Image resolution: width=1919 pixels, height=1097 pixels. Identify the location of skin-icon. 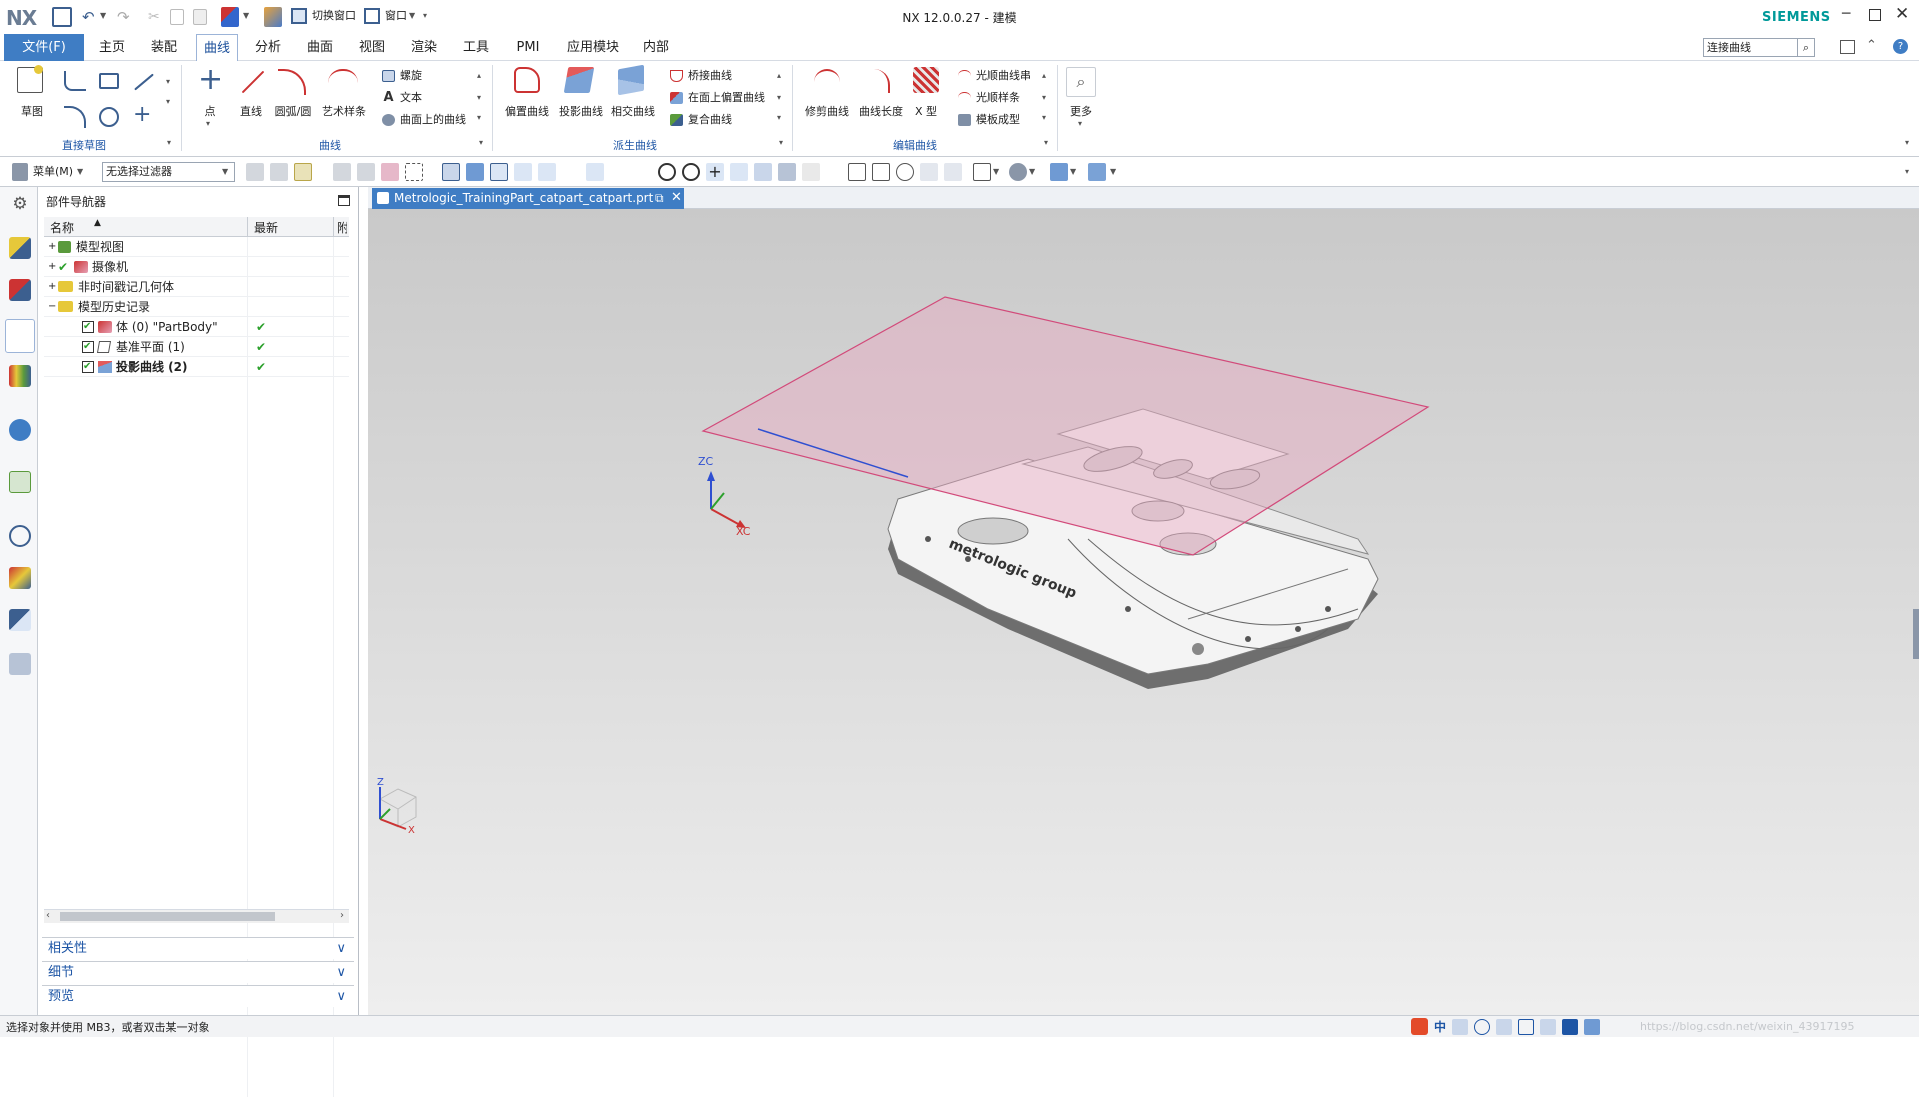
(1570, 1027).